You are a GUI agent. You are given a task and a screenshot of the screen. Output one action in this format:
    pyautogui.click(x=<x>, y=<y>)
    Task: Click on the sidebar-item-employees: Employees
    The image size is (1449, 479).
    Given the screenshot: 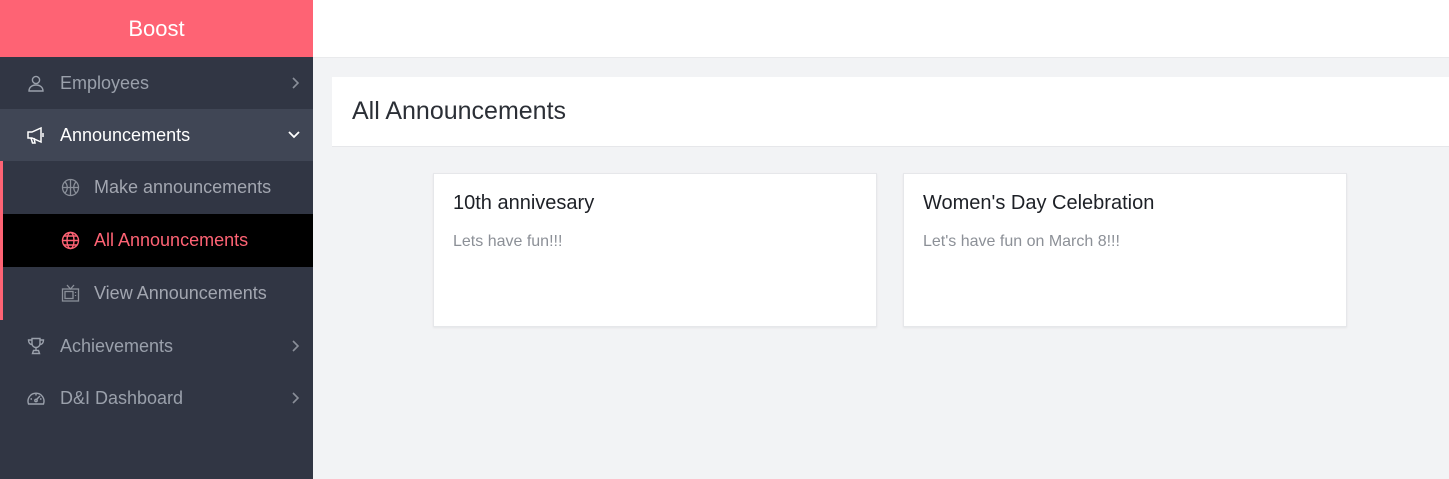 What is the action you would take?
    pyautogui.click(x=156, y=83)
    